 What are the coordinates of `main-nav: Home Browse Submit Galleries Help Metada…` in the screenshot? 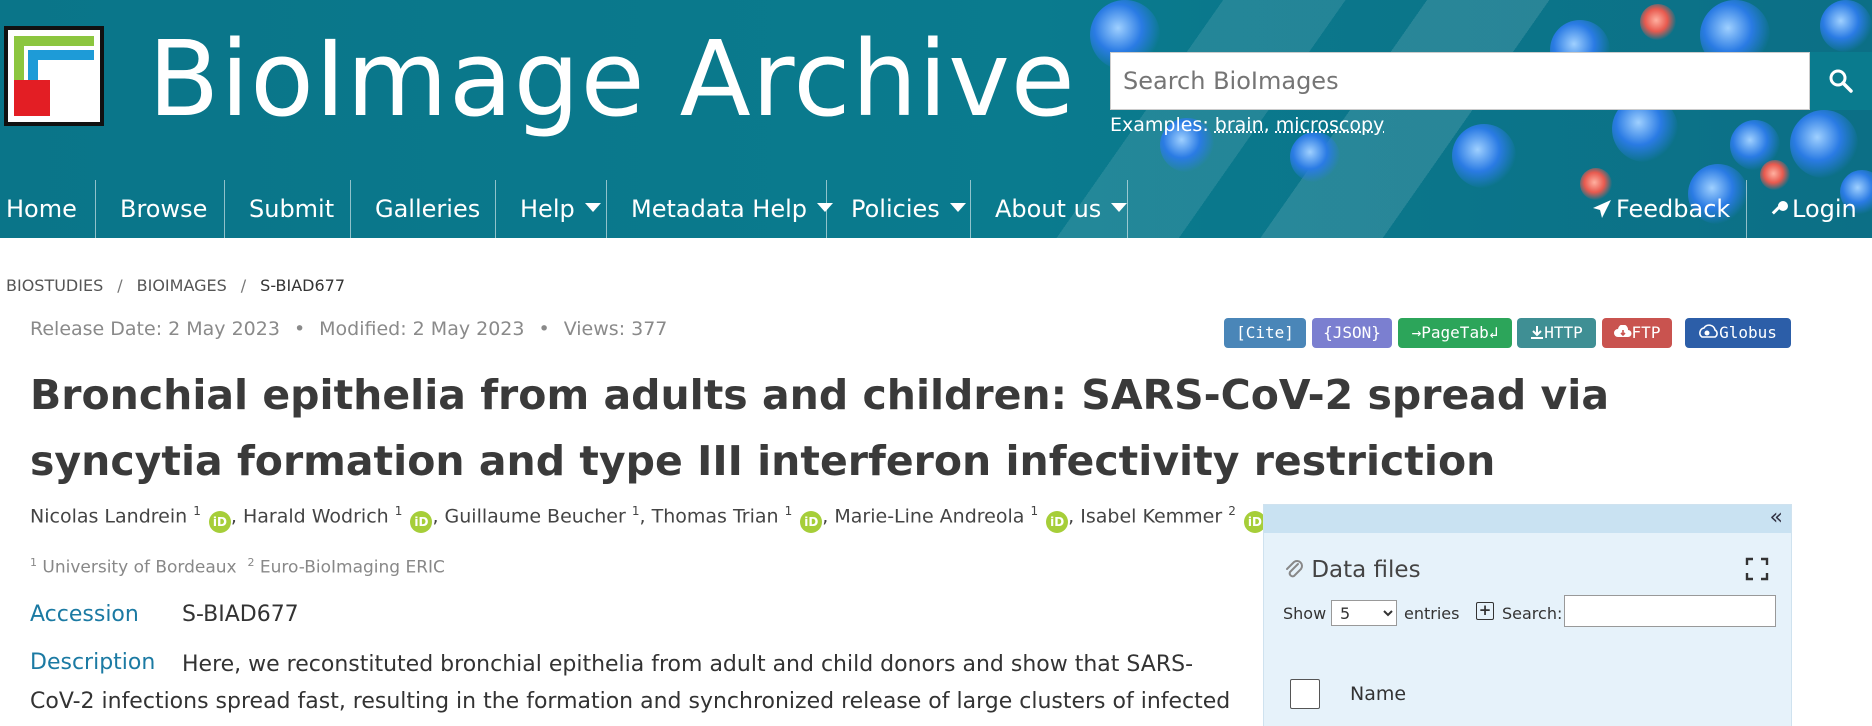 It's located at (936, 209).